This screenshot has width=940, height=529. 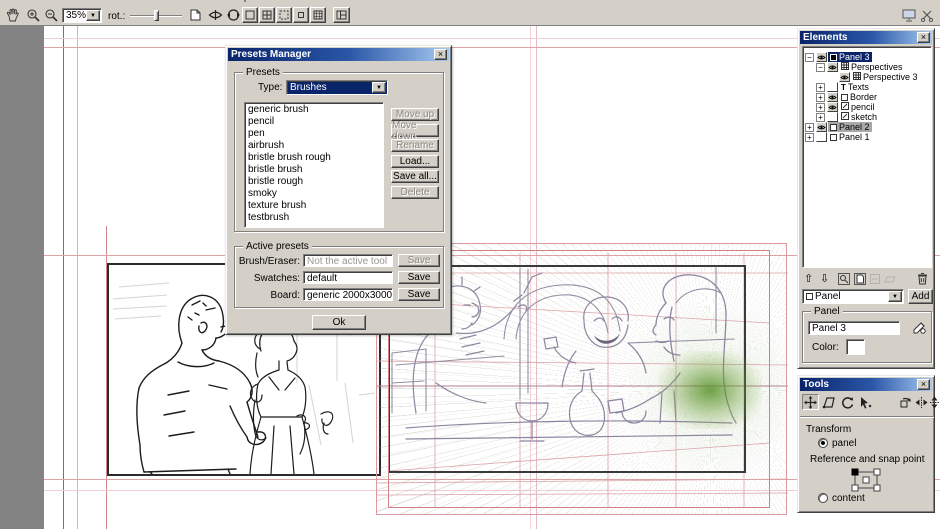 I want to click on tree-item-perspective-3: Perspective 3, so click(x=867, y=77).